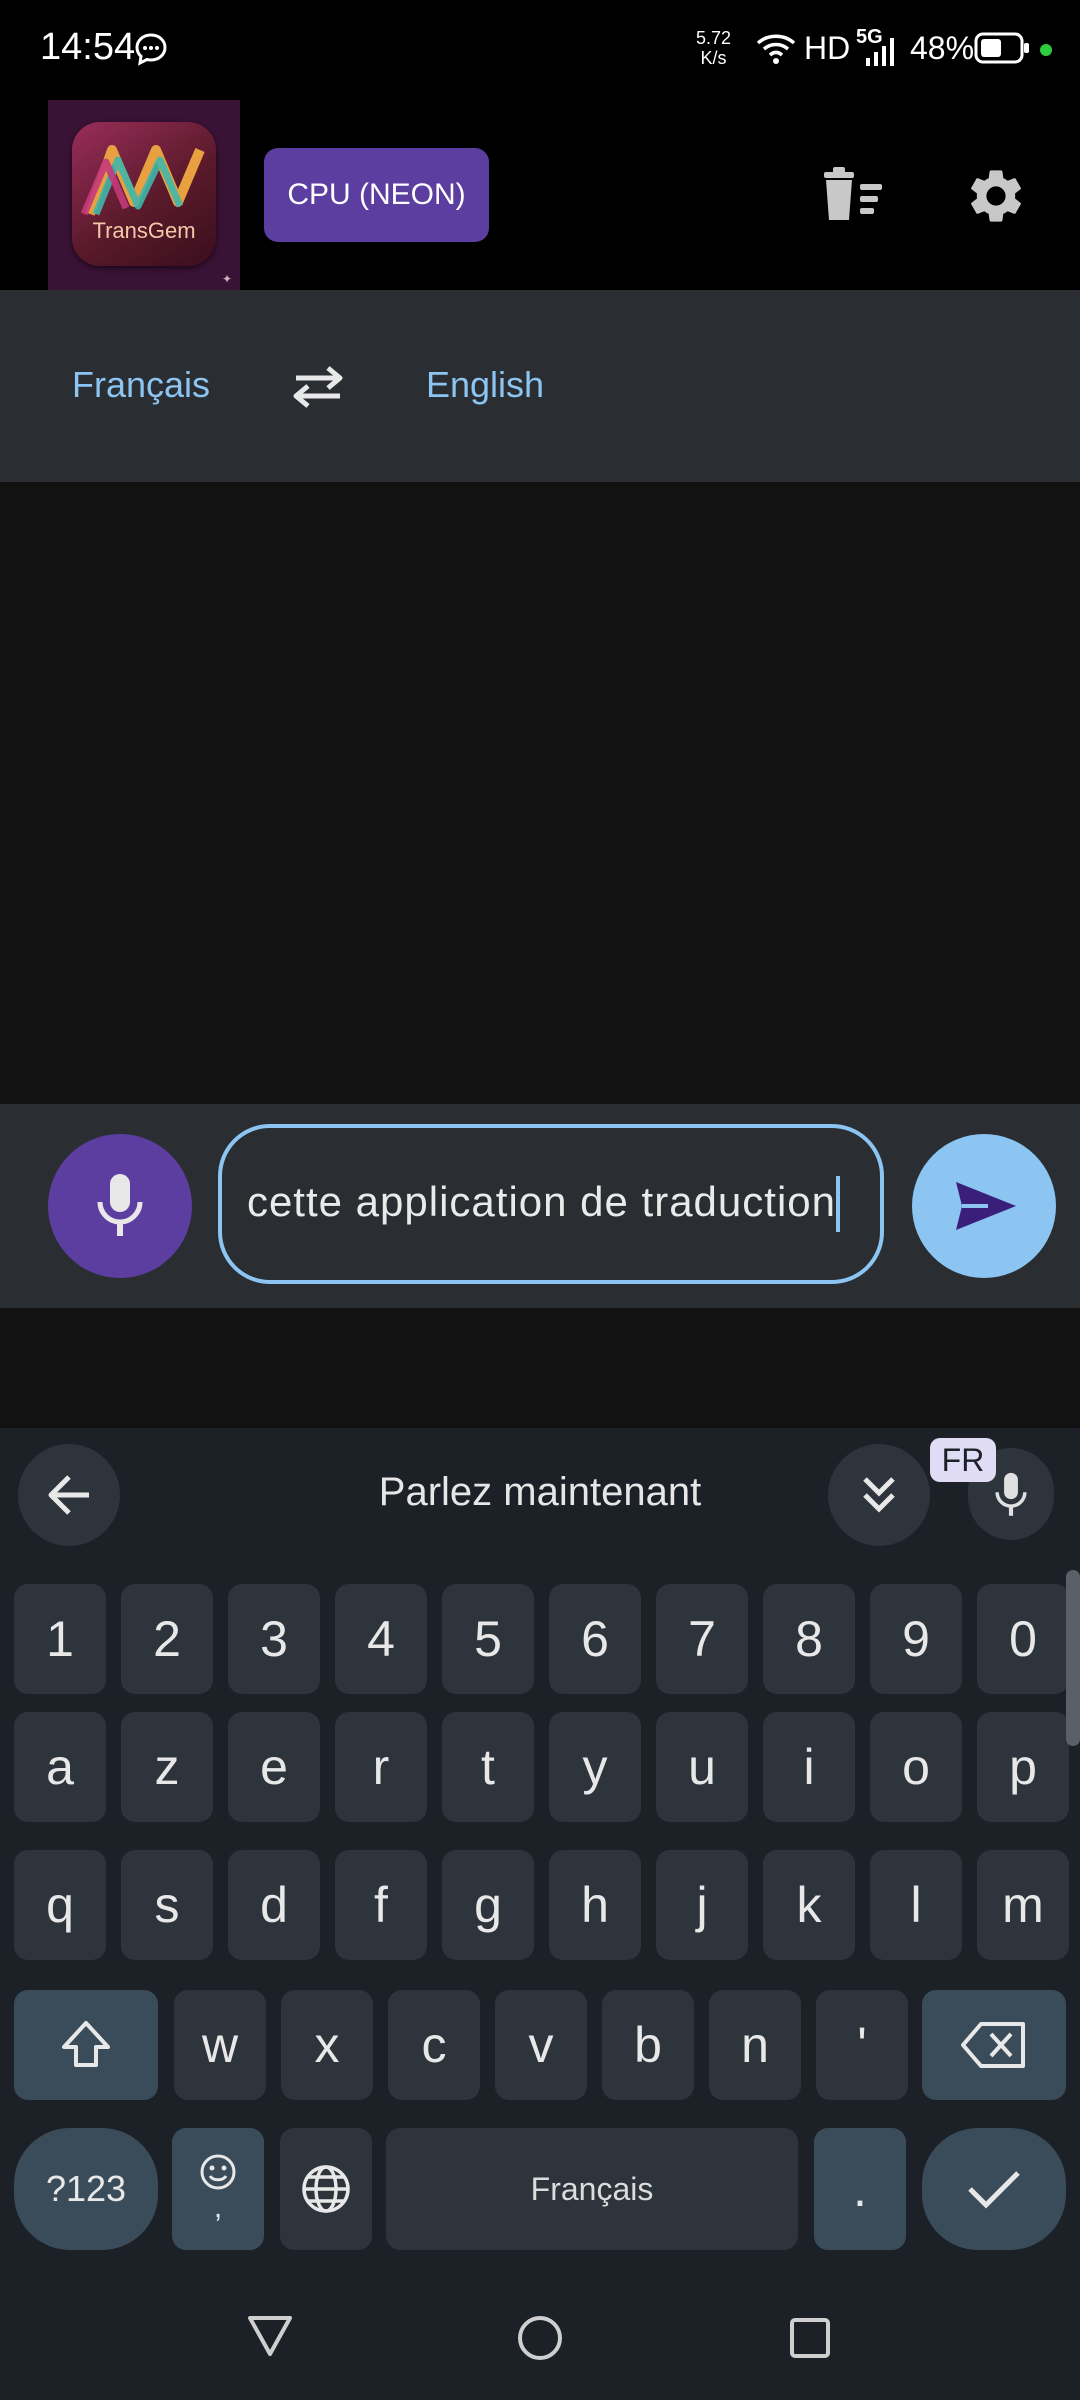 The height and width of the screenshot is (2400, 1080). I want to click on keyboard-back-button, so click(69, 1495).